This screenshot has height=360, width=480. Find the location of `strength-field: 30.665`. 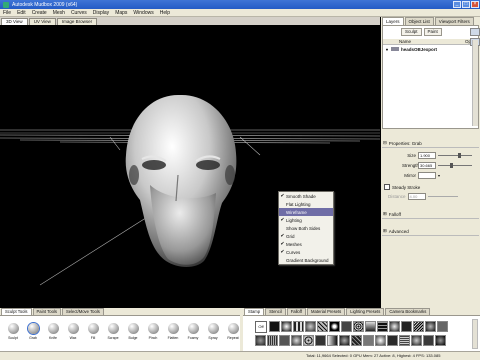

strength-field: 30.665 is located at coordinates (427, 165).